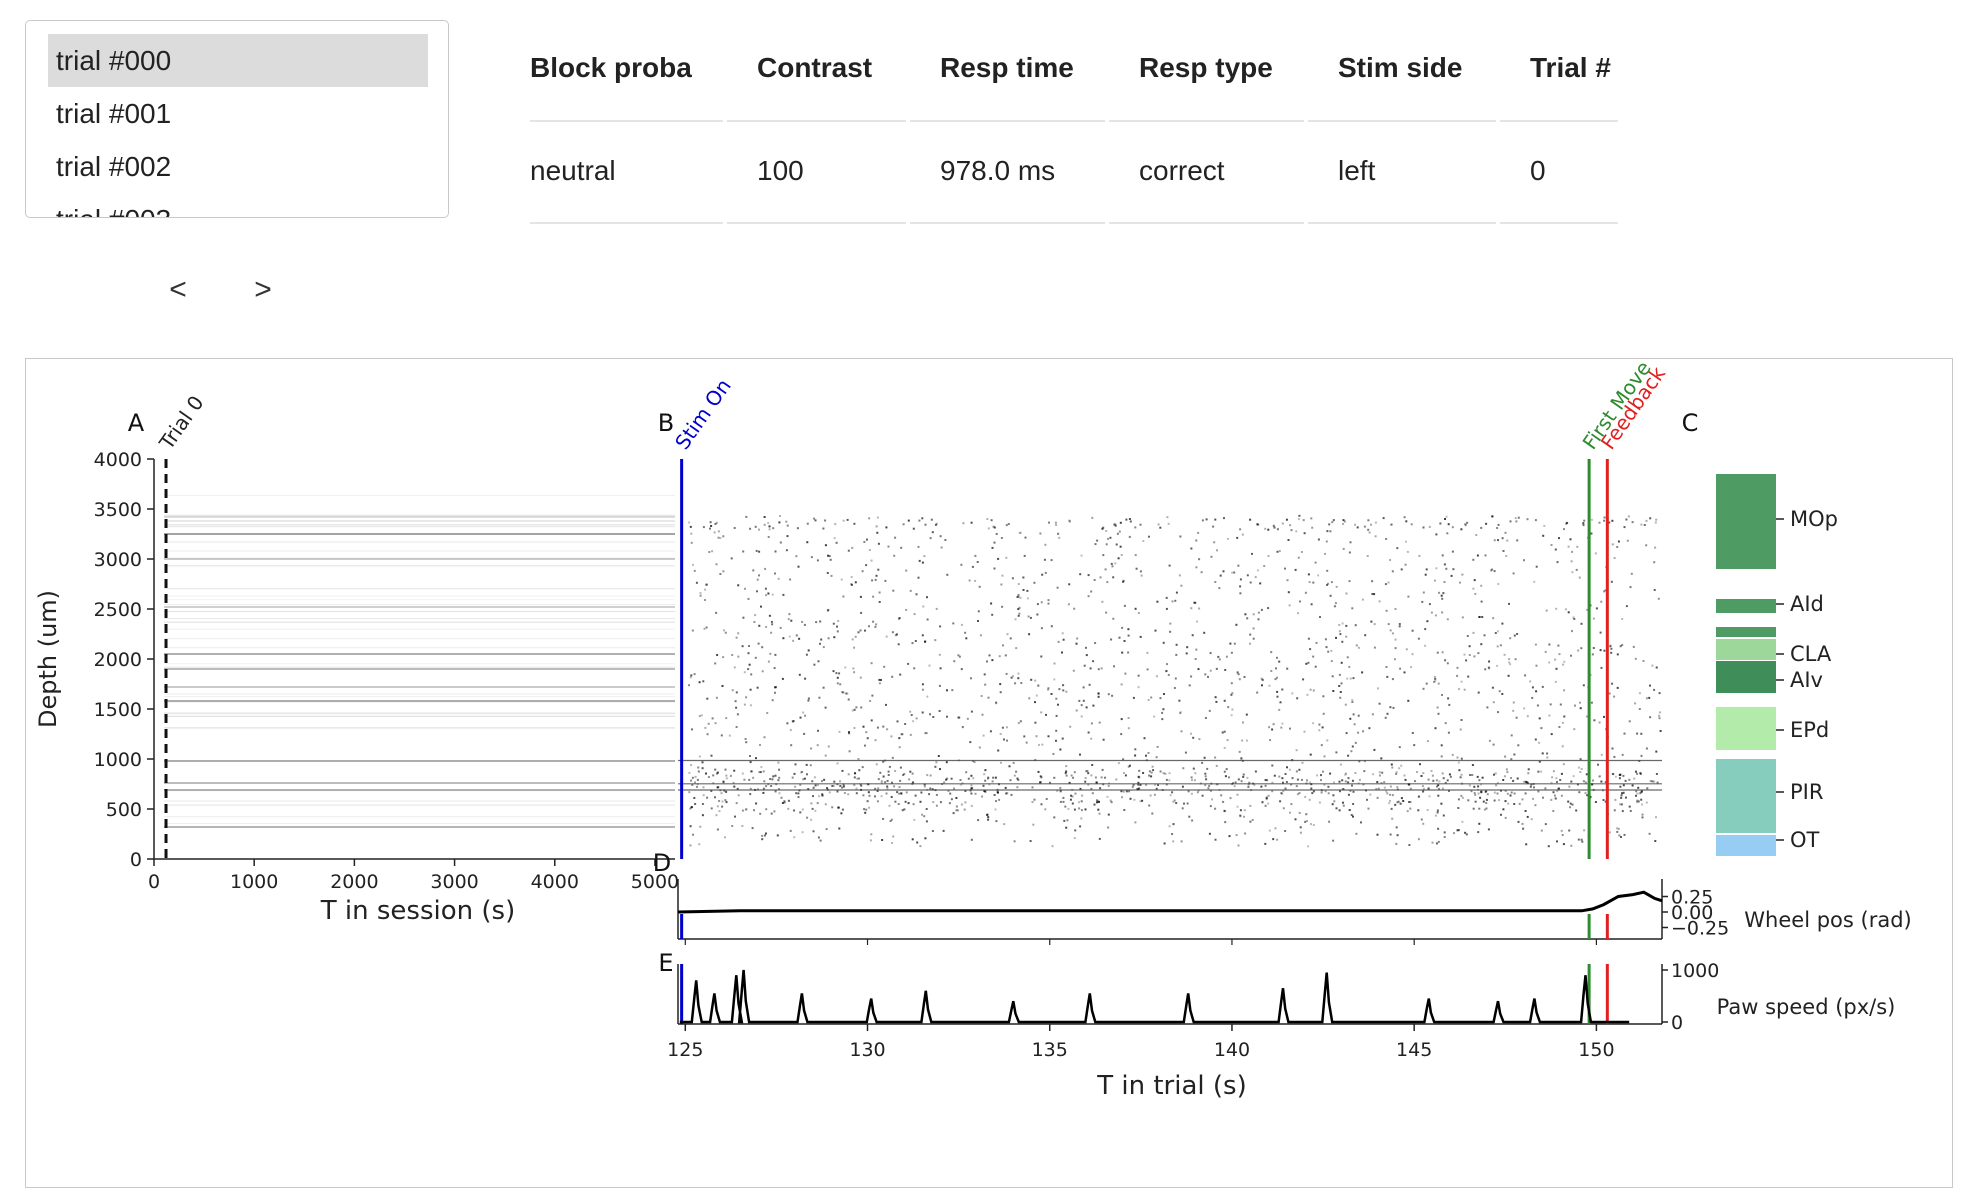 The width and height of the screenshot is (1964, 1188). What do you see at coordinates (263, 290) in the screenshot?
I see `next-trial-button: >` at bounding box center [263, 290].